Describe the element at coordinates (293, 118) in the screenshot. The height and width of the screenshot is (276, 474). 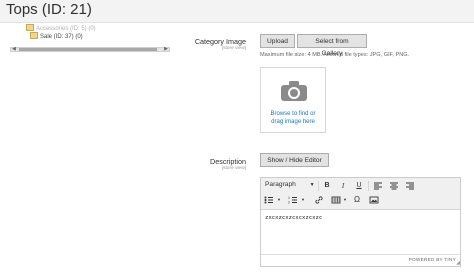
I see `browse-link: Browse to find or drag image here` at that location.